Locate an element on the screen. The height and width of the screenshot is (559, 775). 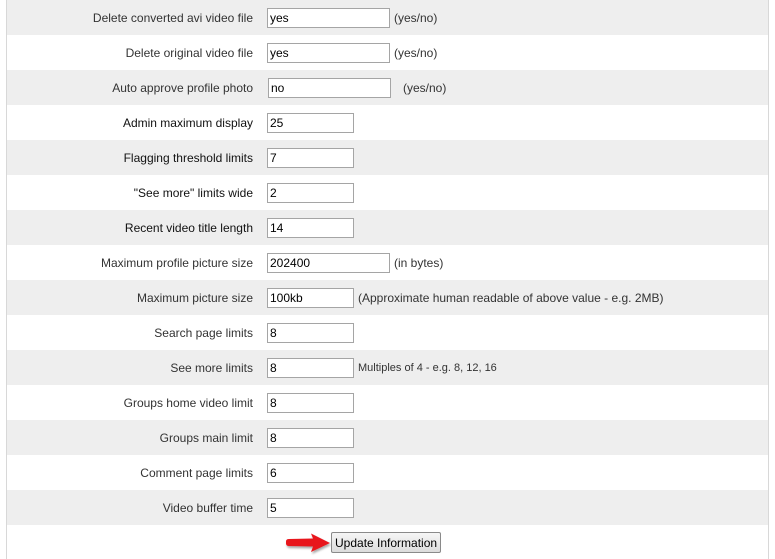
setting-row-groups-main-limit: Groups main limit is located at coordinates (387, 437).